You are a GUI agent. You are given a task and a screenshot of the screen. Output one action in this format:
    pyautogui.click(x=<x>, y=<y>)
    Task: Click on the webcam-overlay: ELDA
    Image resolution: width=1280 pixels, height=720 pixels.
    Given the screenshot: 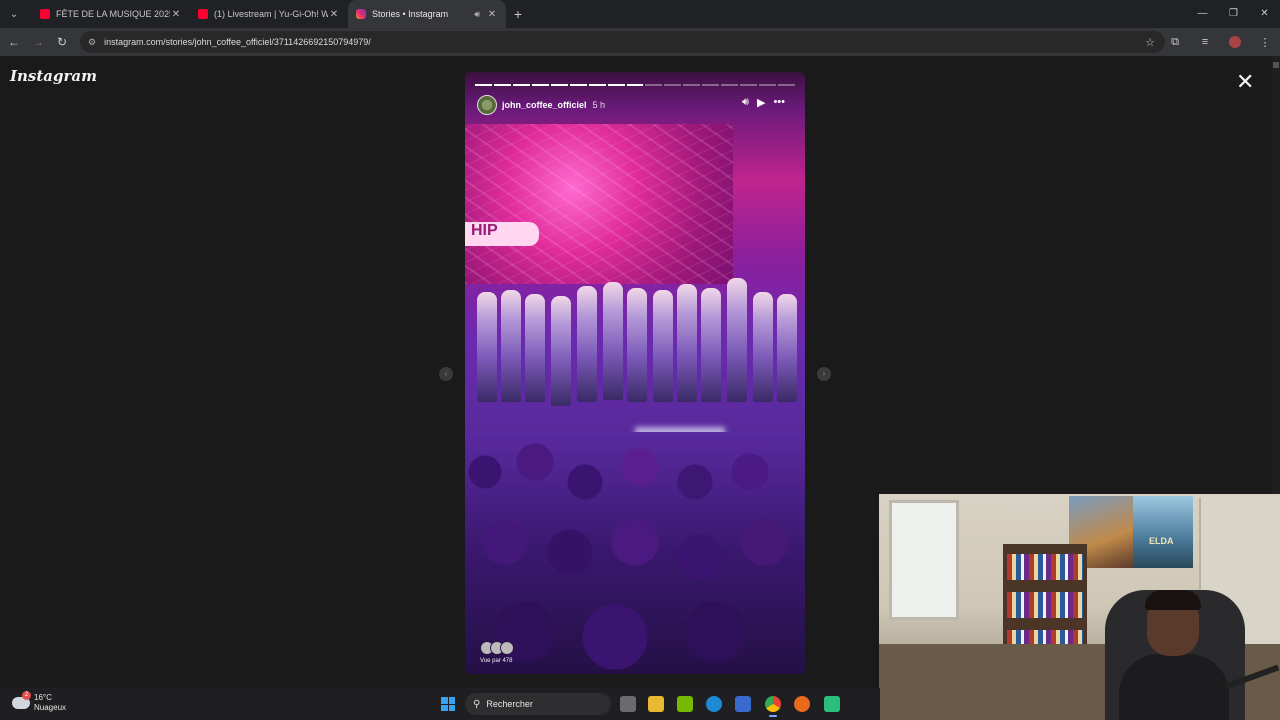 What is the action you would take?
    pyautogui.click(x=1079, y=607)
    